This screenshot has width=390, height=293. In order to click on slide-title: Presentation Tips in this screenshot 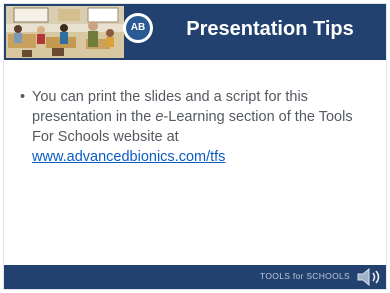, I will do `click(270, 29)`.